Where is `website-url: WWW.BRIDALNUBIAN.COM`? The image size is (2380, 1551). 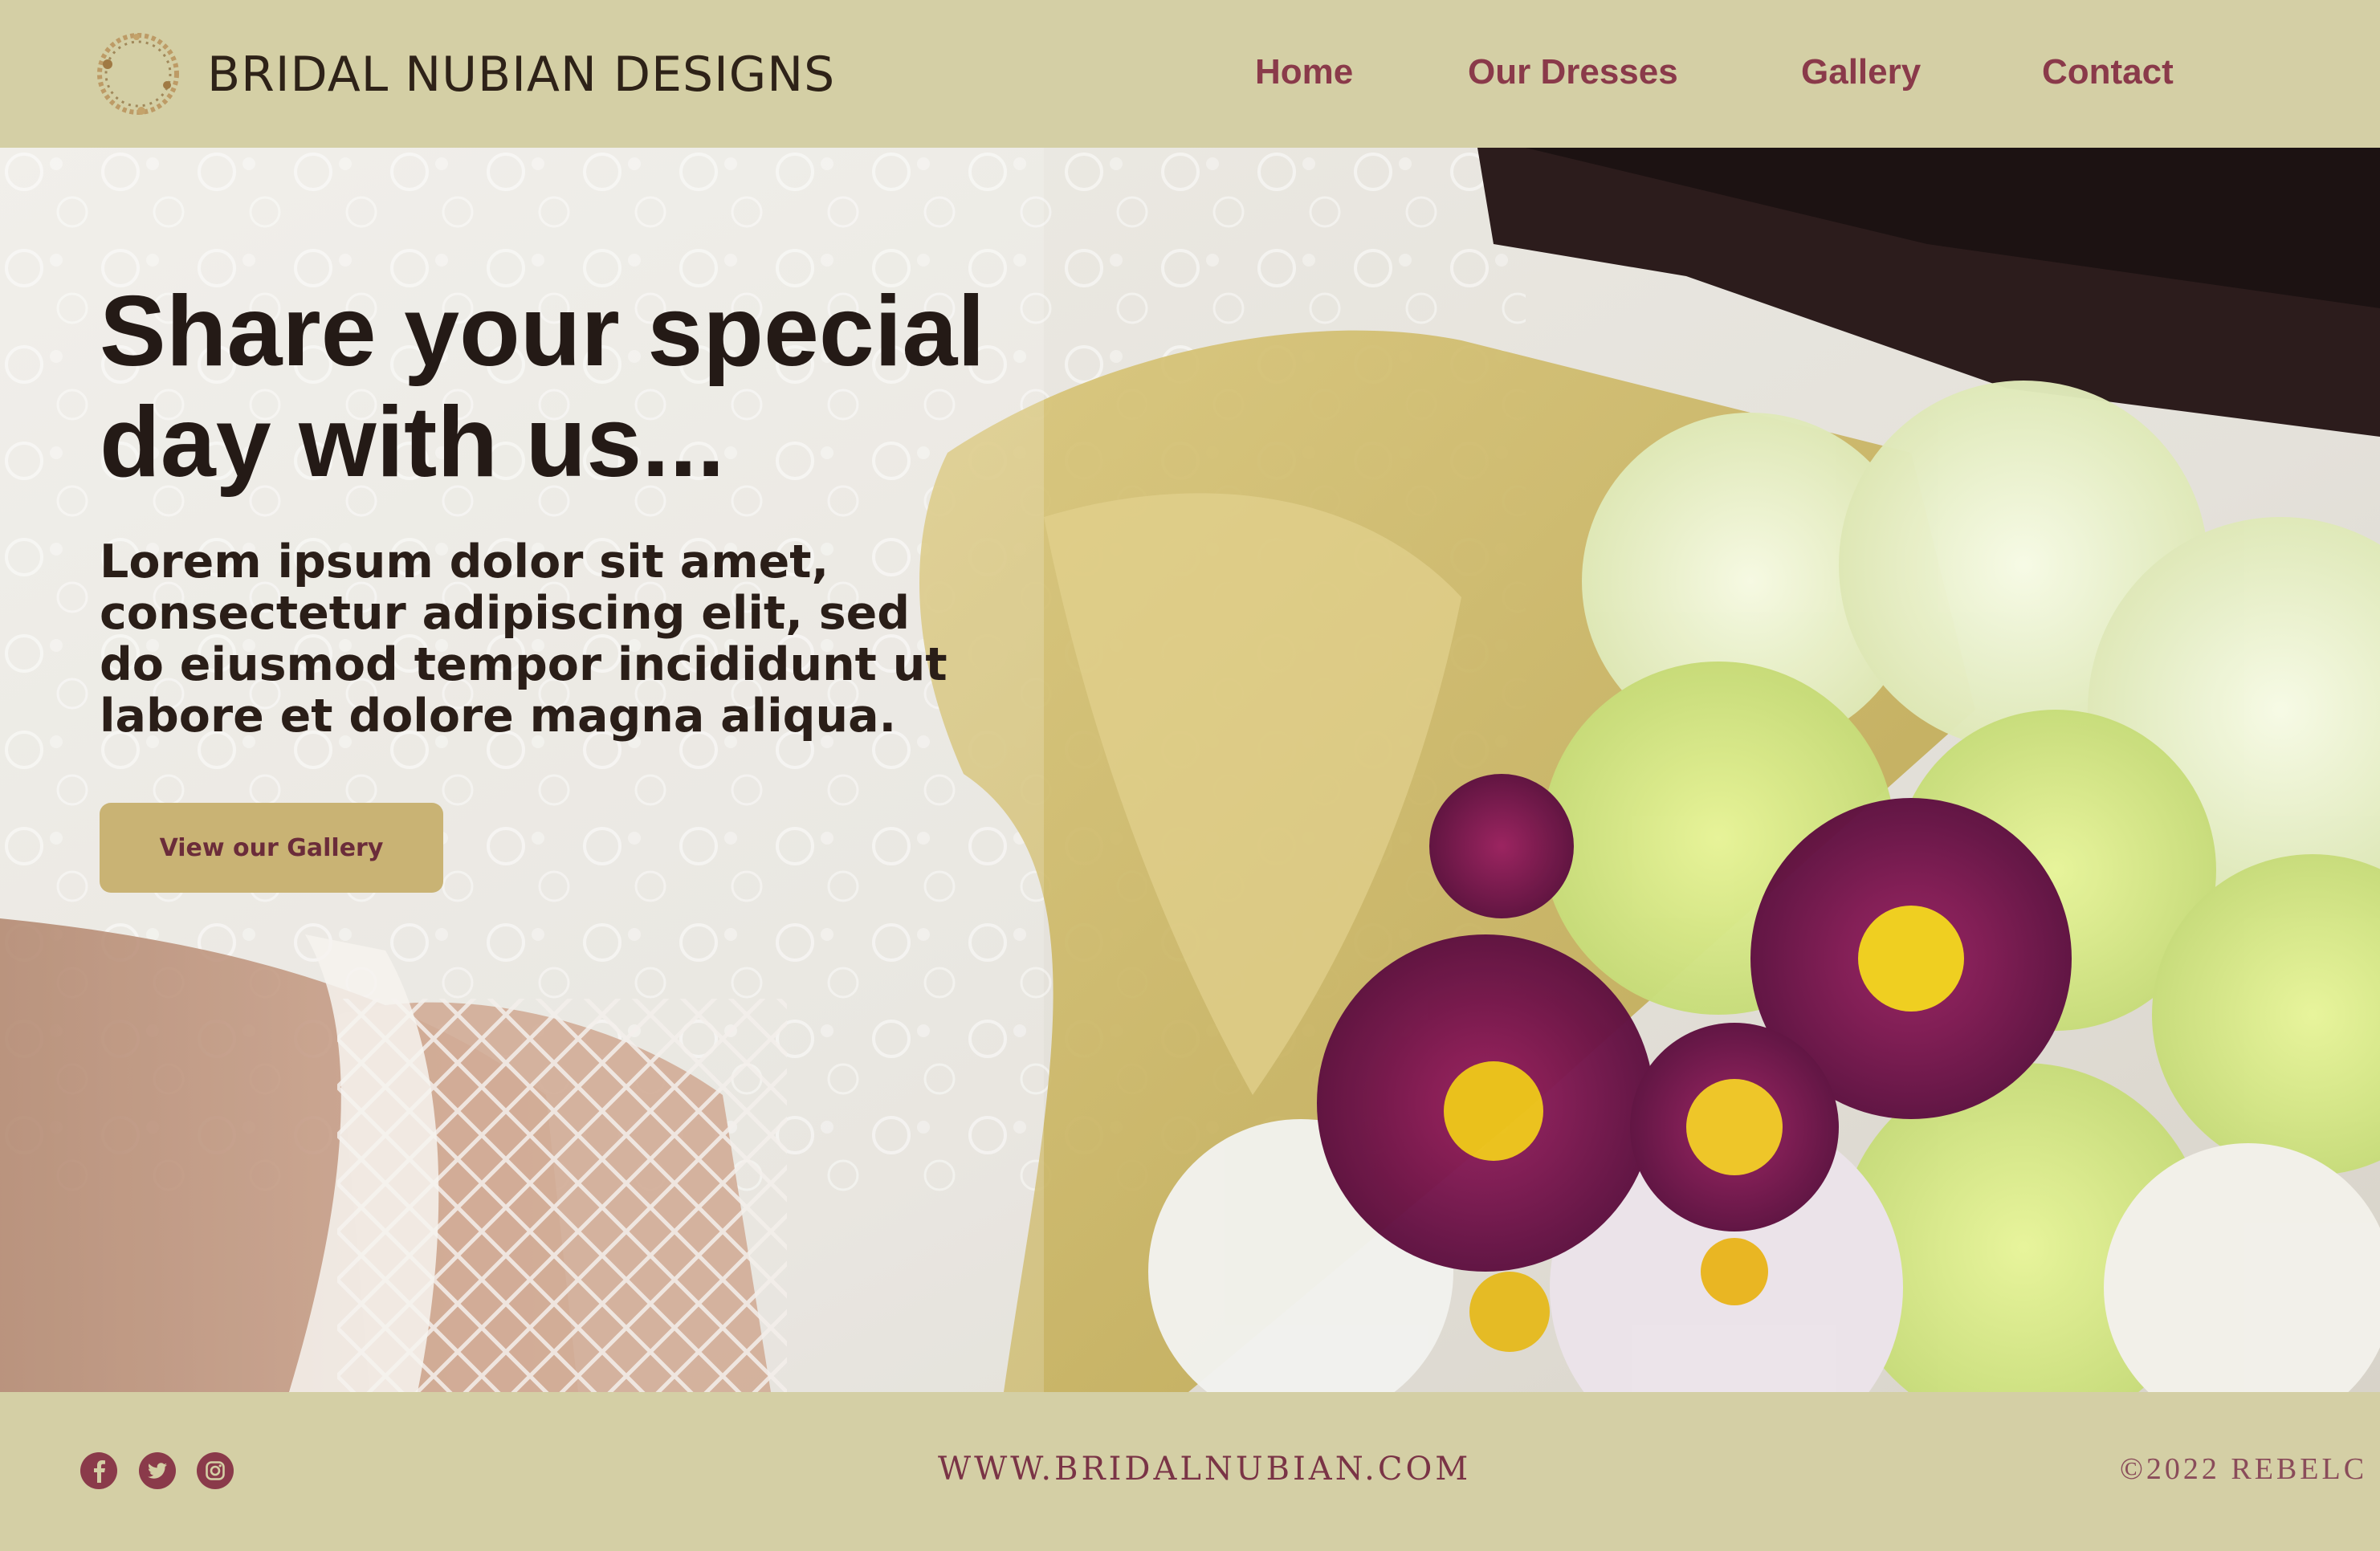
website-url: WWW.BRIDALNUBIAN.COM is located at coordinates (1204, 1469).